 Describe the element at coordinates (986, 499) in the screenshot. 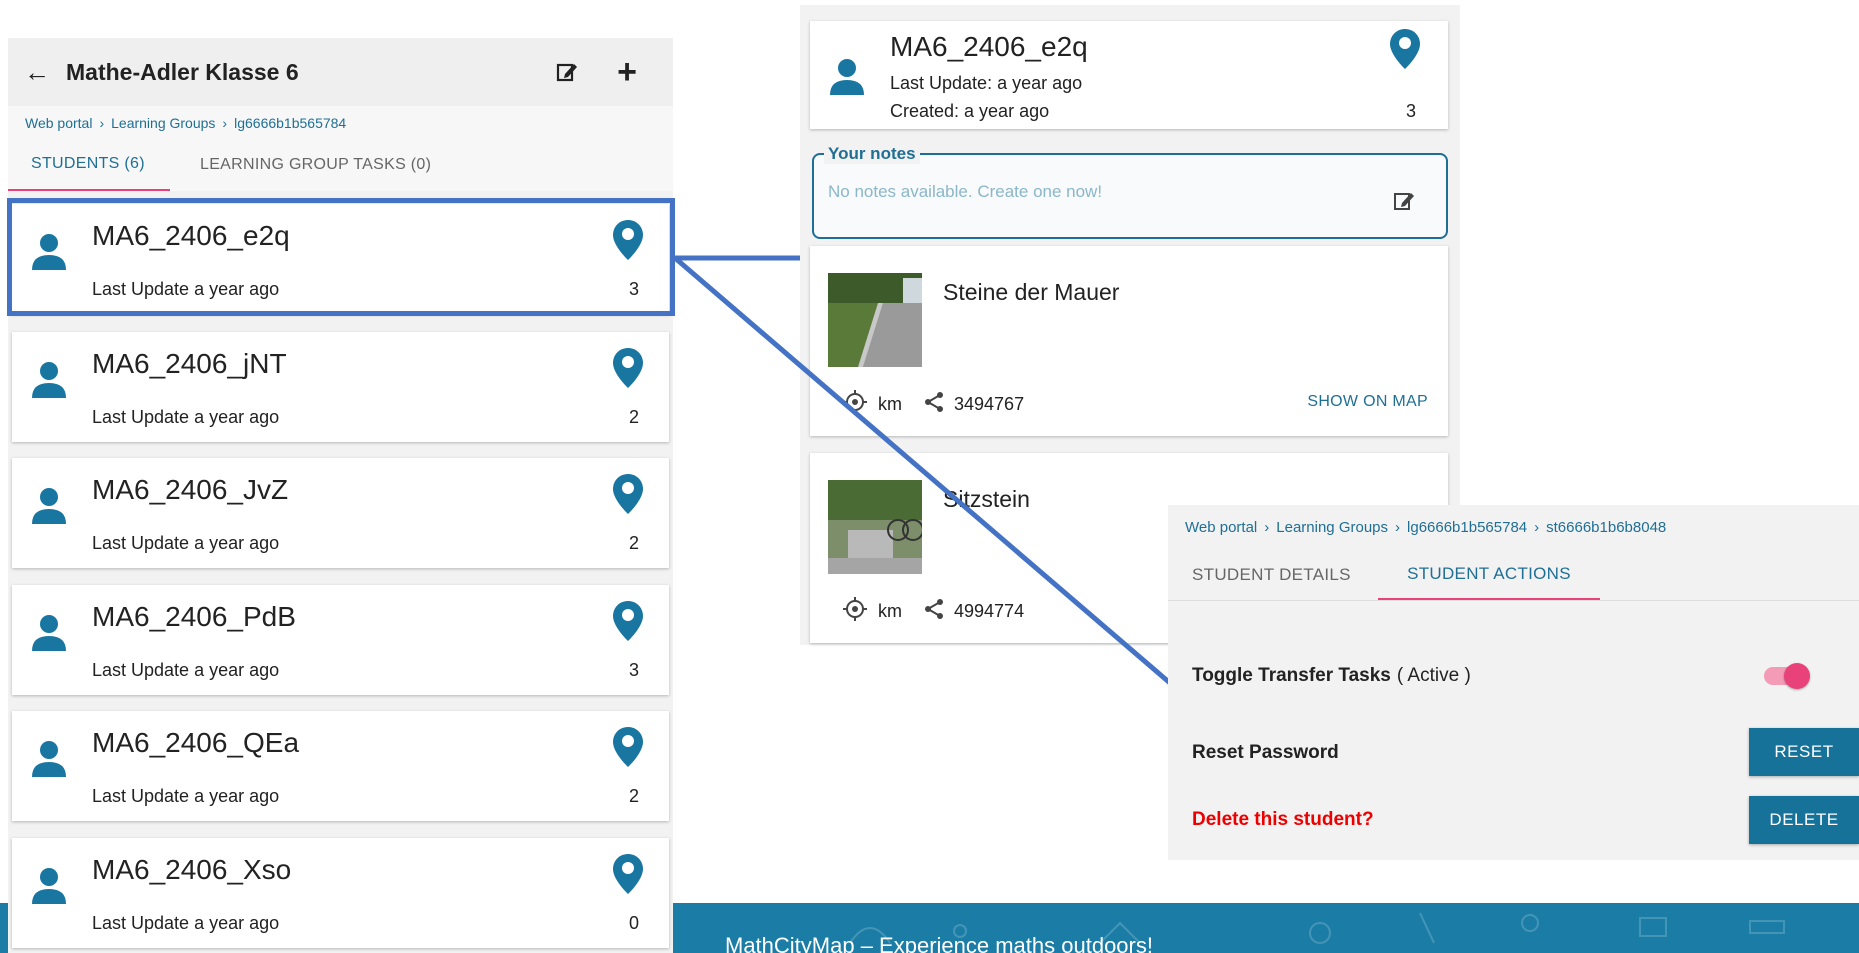

I see `task-title: Sitzstein` at that location.